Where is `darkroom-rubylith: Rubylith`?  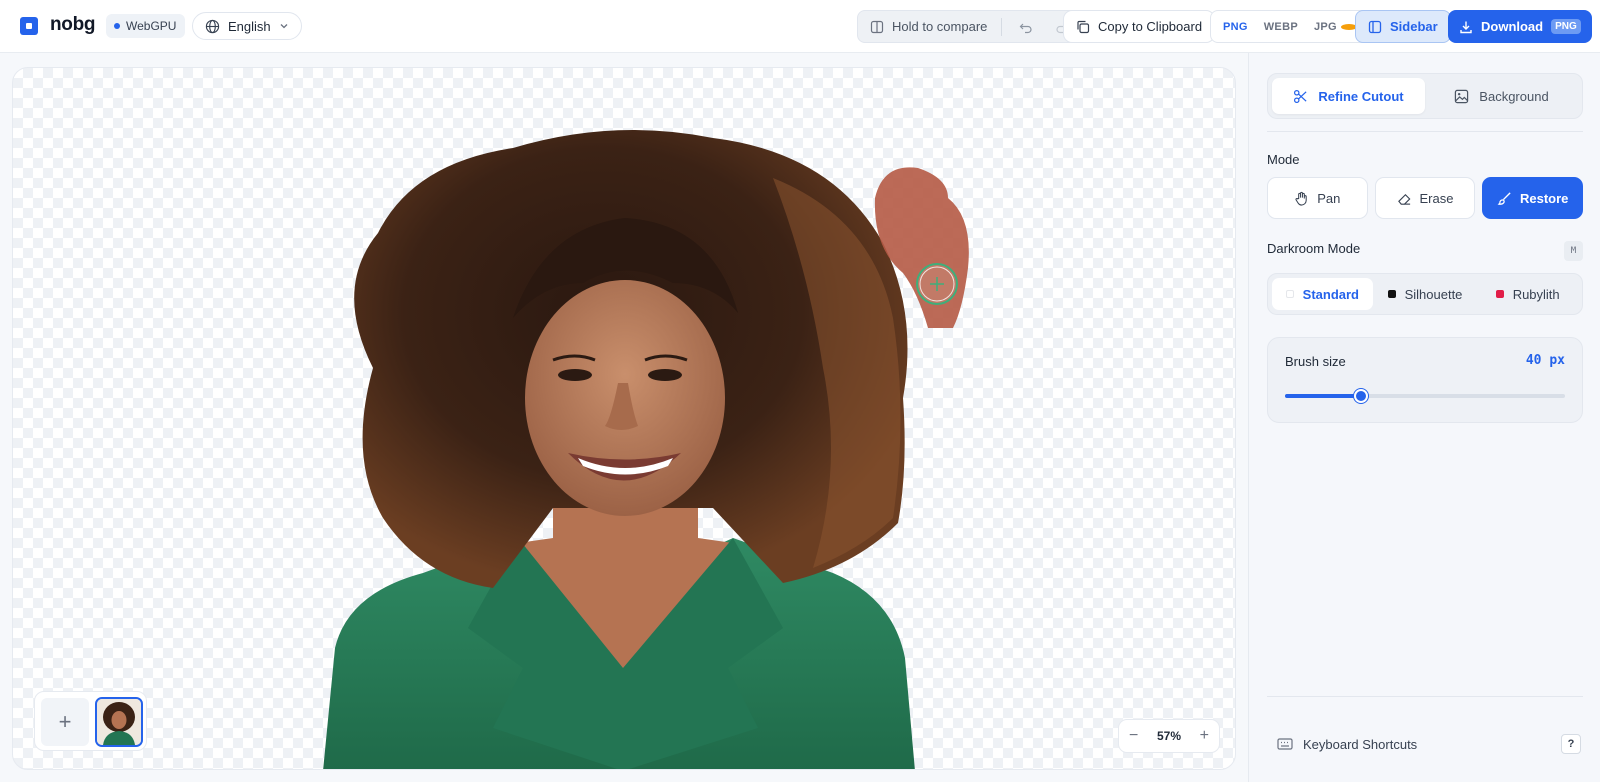
darkroom-rubylith: Rubylith is located at coordinates (1527, 294).